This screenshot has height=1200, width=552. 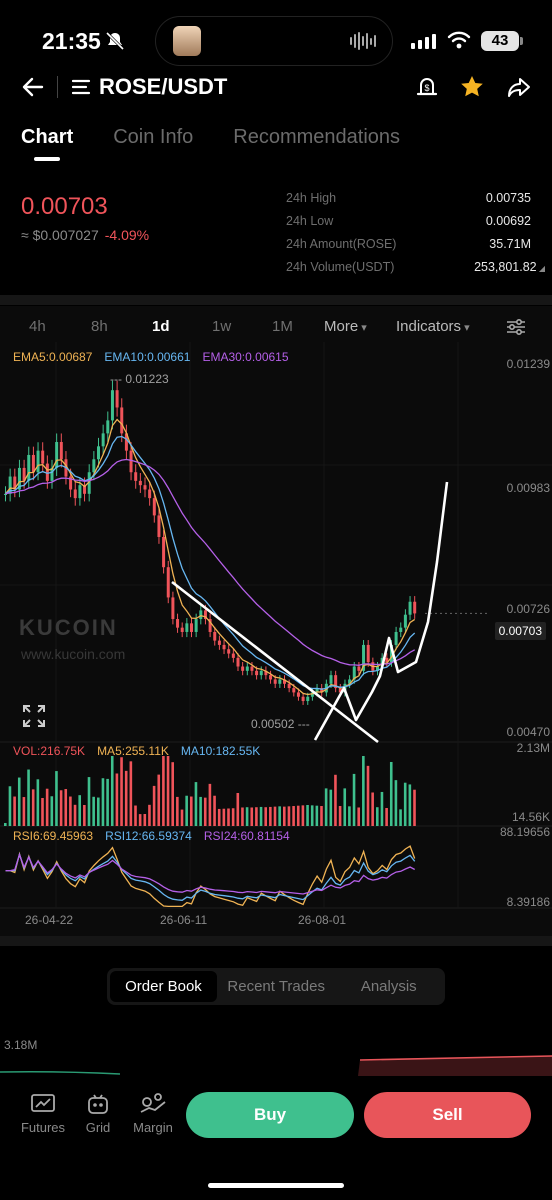 I want to click on wifi-icon, so click(x=459, y=40).